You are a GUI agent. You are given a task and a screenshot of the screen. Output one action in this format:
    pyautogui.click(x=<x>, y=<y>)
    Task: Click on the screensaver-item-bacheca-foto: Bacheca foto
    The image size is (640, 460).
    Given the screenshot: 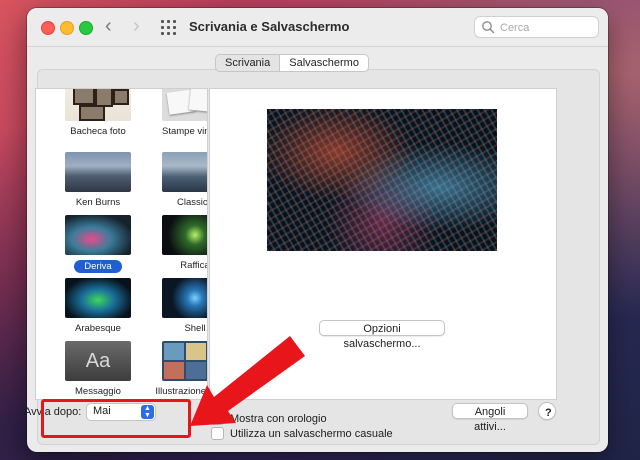 What is the action you would take?
    pyautogui.click(x=98, y=115)
    